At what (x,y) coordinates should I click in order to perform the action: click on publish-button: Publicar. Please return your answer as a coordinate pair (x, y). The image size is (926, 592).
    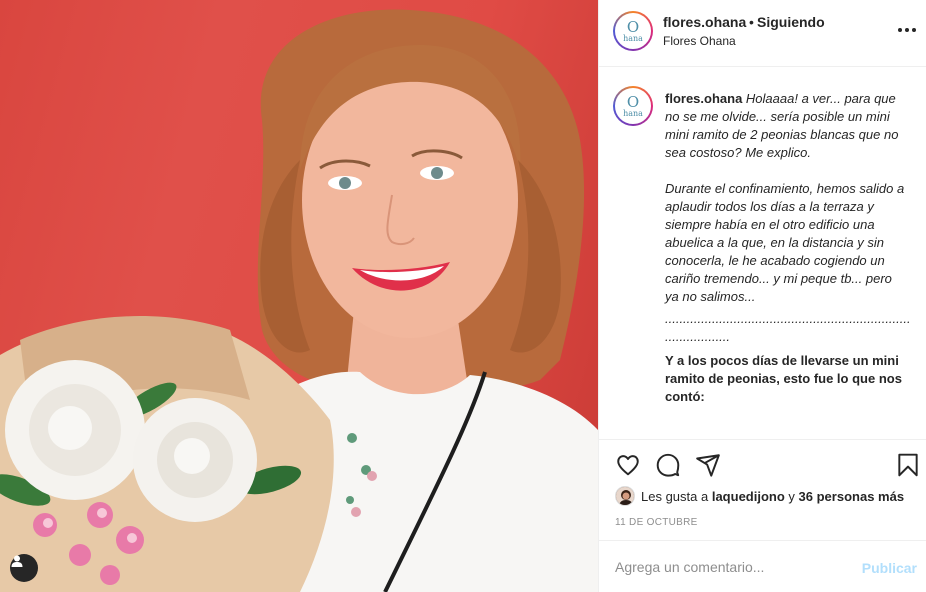
    Looking at the image, I should click on (889, 568).